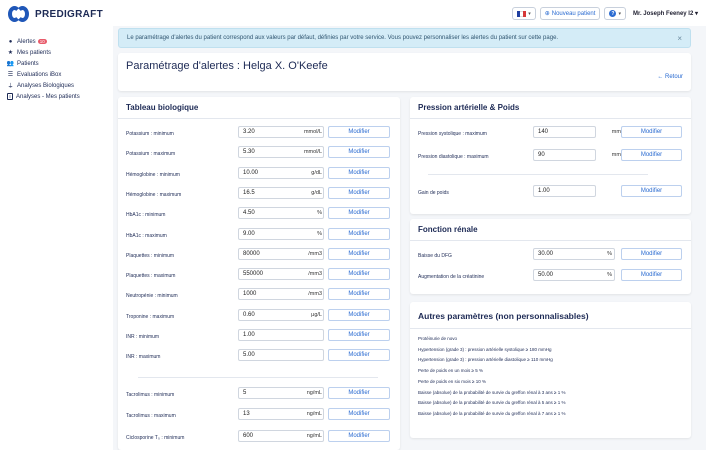  I want to click on field-label: Hémoglobine : minimum, so click(153, 174).